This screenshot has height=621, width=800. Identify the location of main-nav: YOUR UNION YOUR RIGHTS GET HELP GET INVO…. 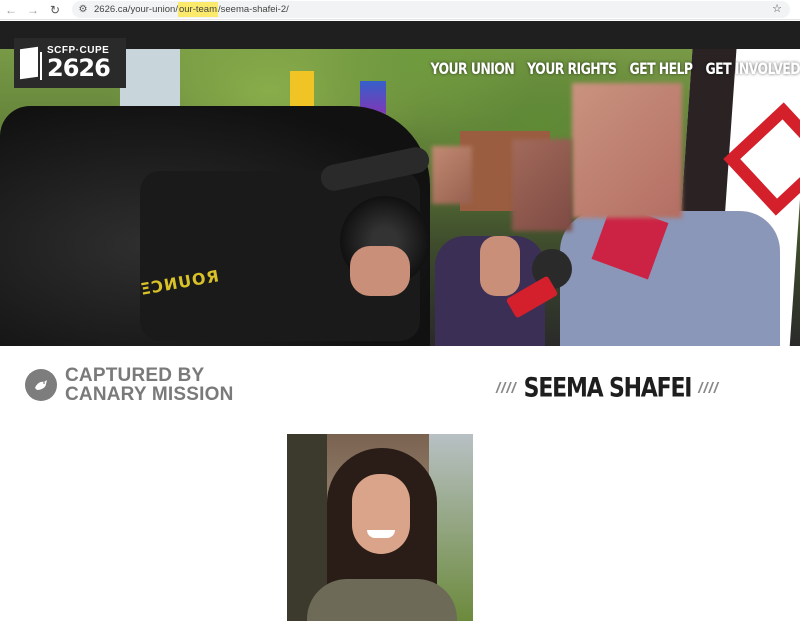
(615, 68).